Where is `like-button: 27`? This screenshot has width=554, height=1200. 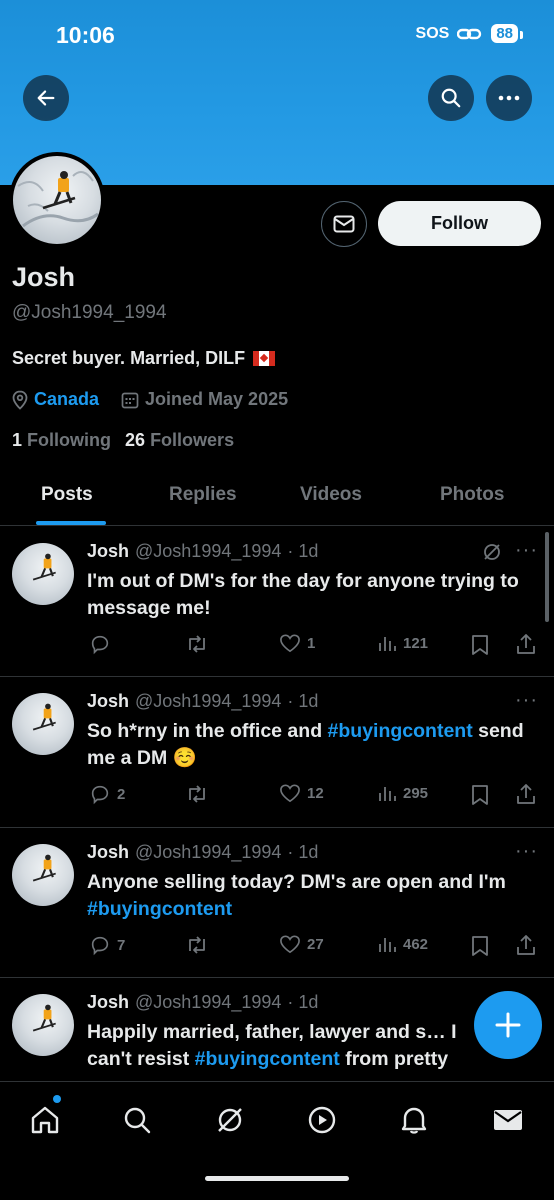
like-button: 27 is located at coordinates (301, 944).